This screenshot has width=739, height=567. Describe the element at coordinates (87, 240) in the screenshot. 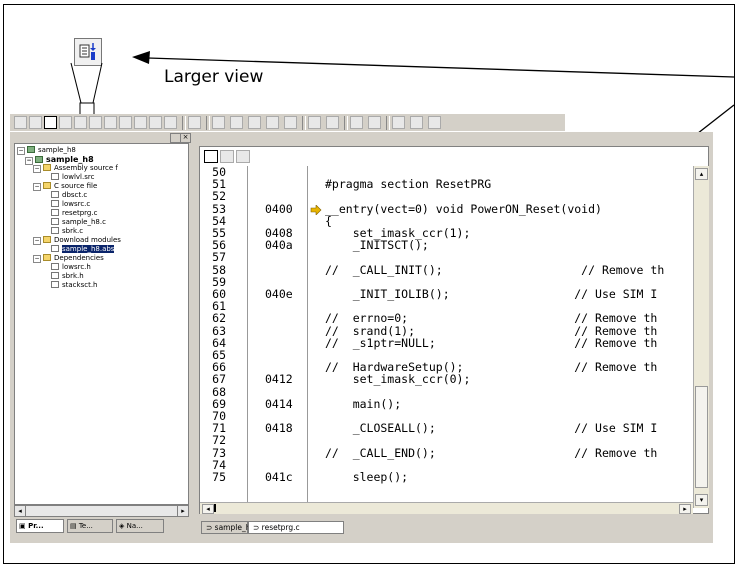

I see `tree-item-label: Download modules` at that location.